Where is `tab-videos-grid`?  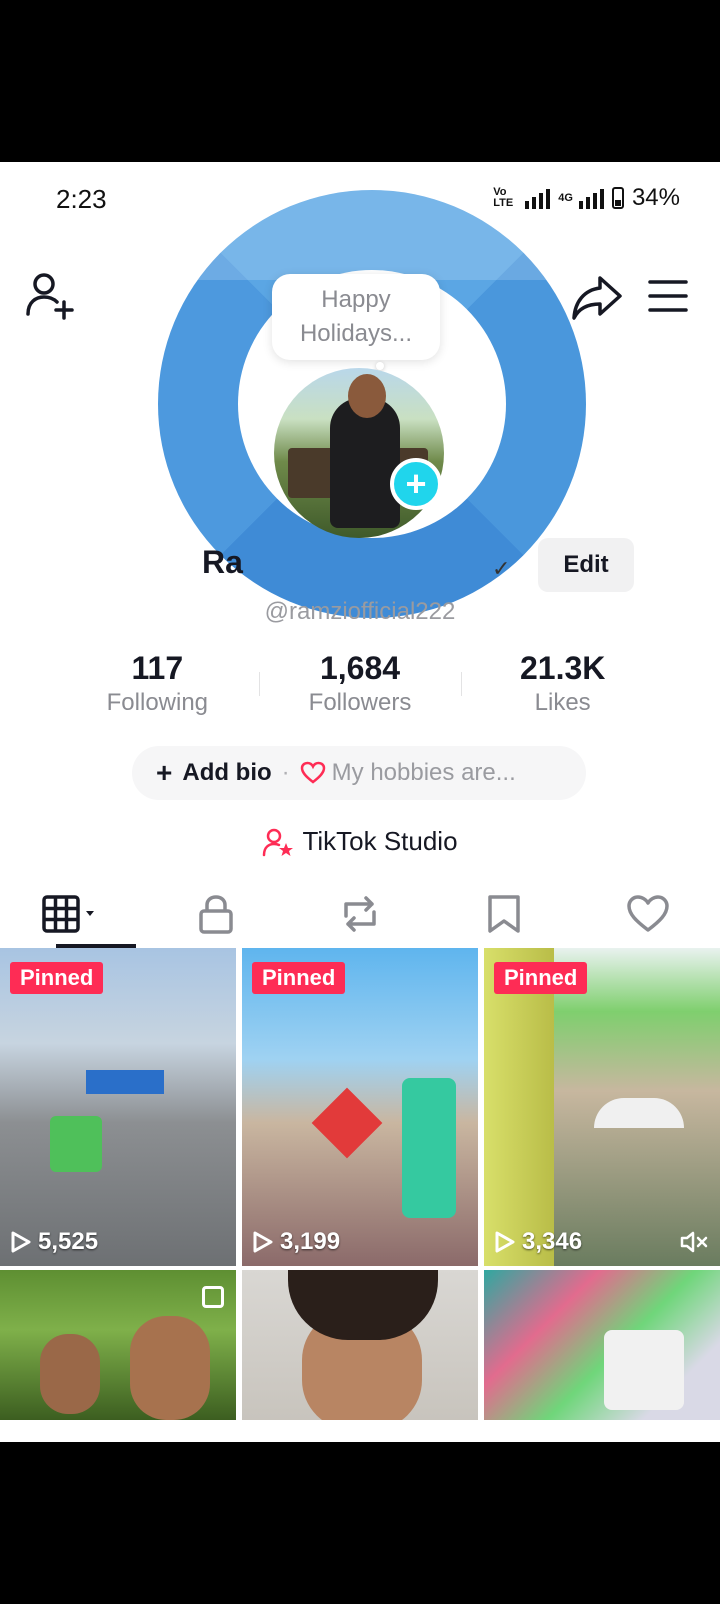 tab-videos-grid is located at coordinates (72, 914).